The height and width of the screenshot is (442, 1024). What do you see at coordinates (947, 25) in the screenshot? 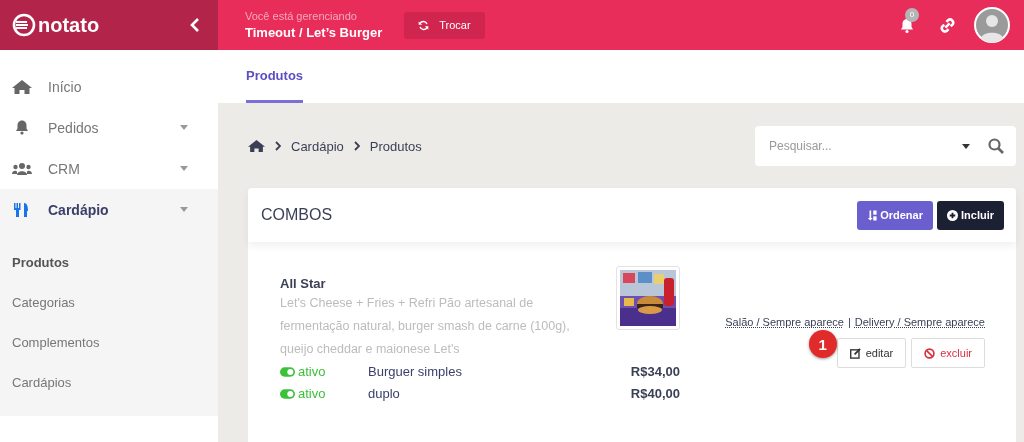
I see `link-icon` at bounding box center [947, 25].